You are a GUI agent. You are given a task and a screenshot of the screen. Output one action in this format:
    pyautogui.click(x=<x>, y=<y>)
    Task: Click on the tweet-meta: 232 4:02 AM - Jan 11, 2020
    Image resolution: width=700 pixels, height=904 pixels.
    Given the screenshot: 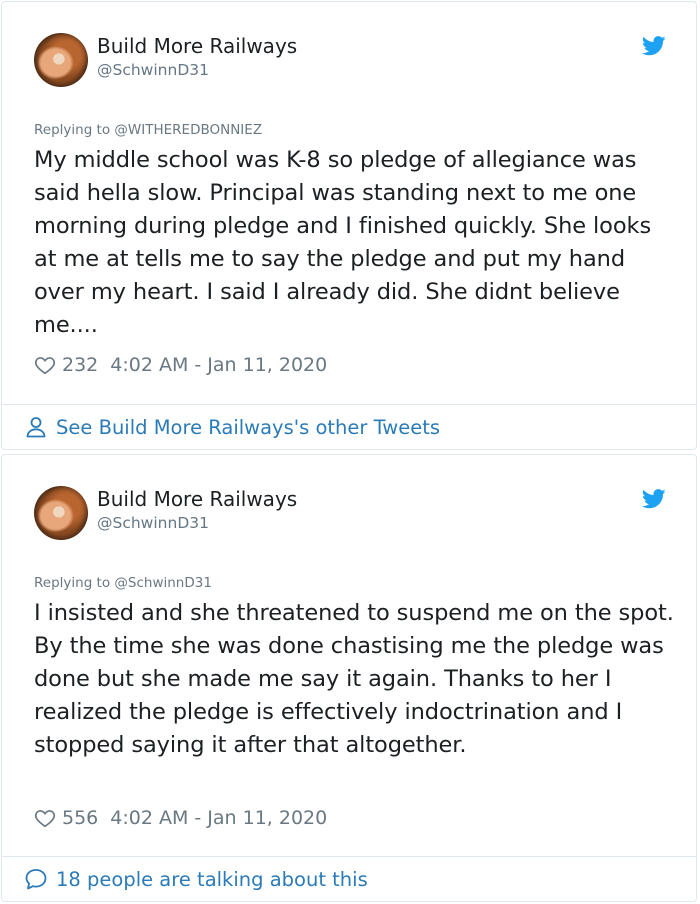 What is the action you would take?
    pyautogui.click(x=180, y=365)
    